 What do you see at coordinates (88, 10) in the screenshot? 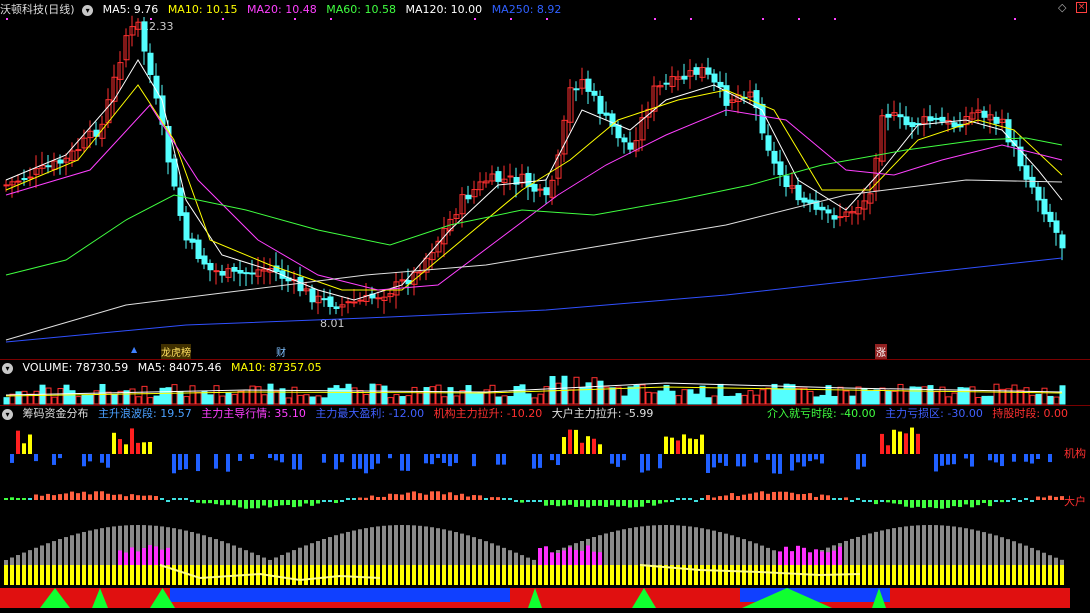
I see `indicator-menu-icon: ▾` at bounding box center [88, 10].